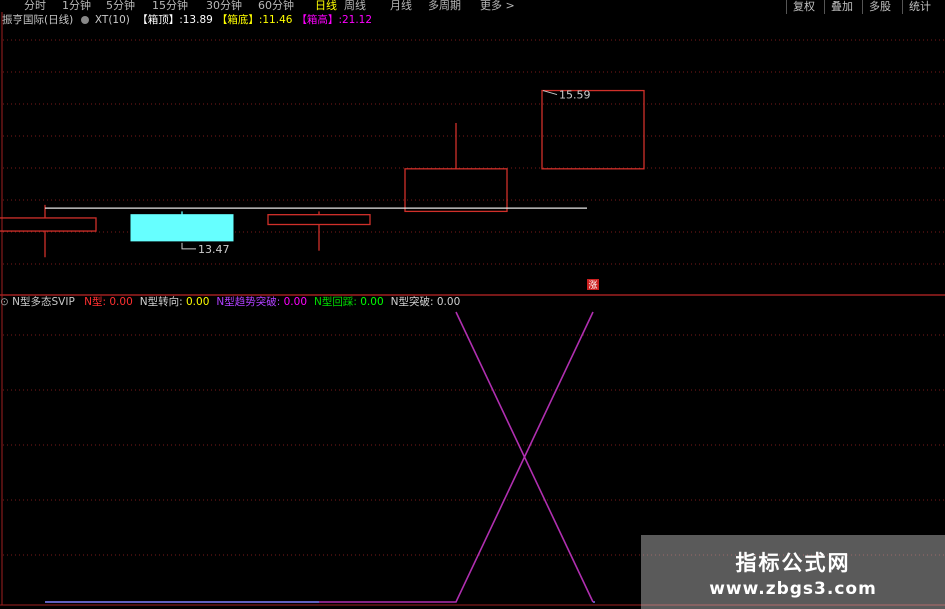 This screenshot has width=945, height=609. What do you see at coordinates (456, 457) in the screenshot?
I see `n-series-line` at bounding box center [456, 457].